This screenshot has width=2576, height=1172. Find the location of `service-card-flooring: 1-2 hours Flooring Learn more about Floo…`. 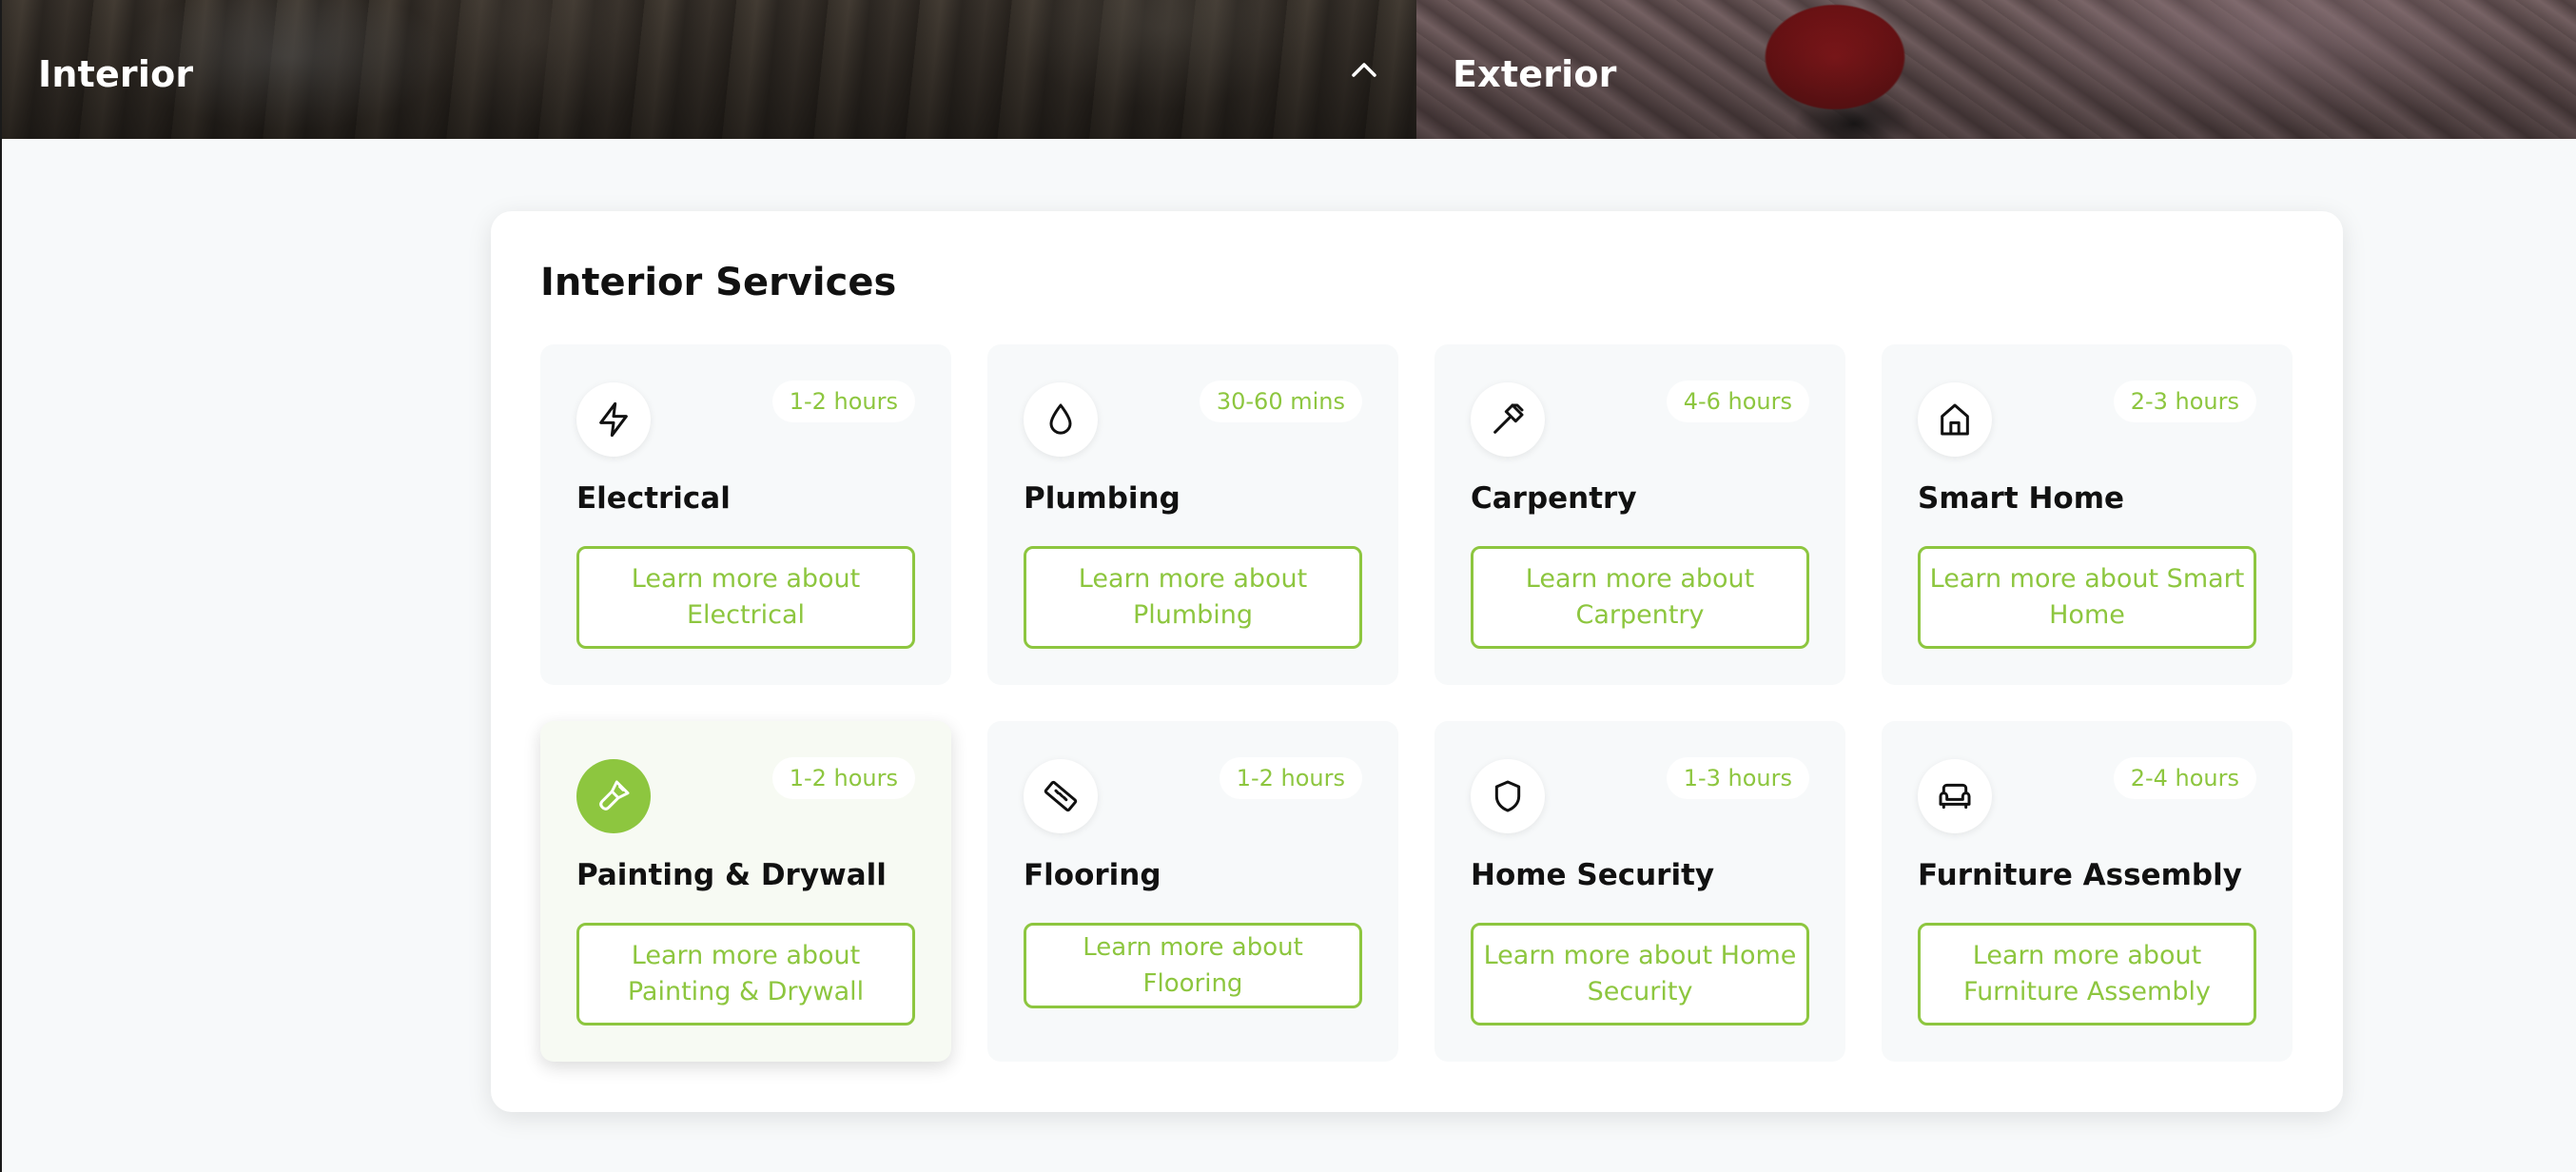

service-card-flooring: 1-2 hours Flooring Learn more about Floo… is located at coordinates (1193, 892).